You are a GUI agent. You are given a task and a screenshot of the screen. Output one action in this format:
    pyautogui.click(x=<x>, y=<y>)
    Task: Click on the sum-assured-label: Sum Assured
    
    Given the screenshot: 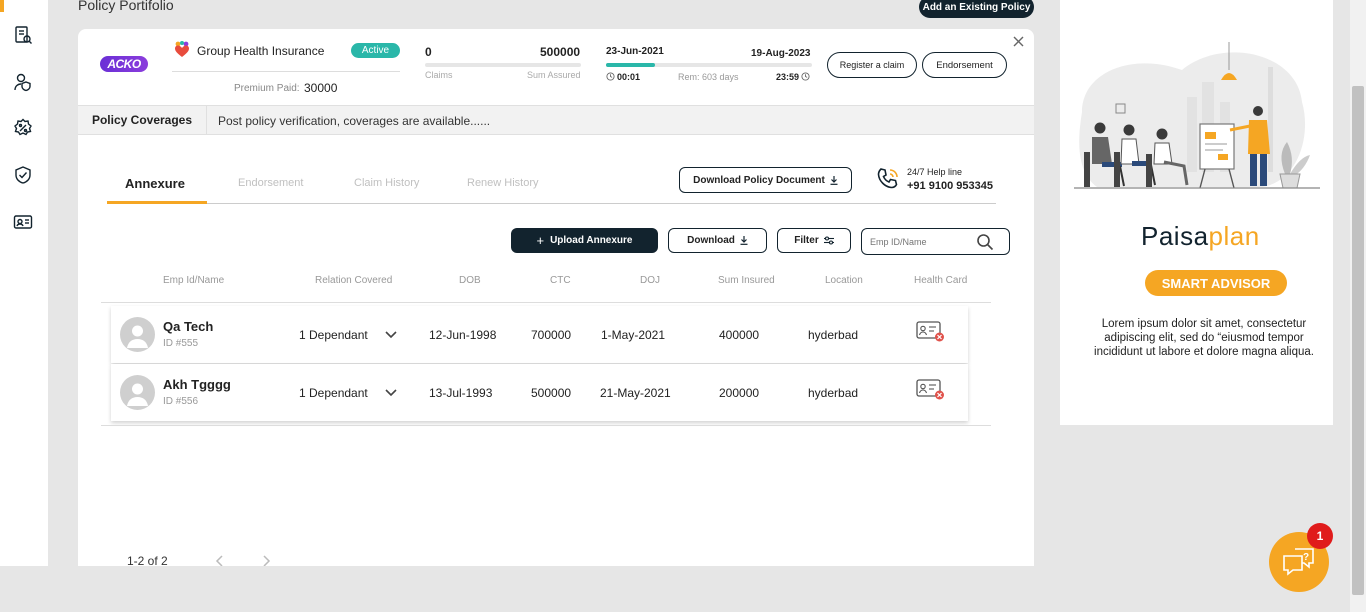 What is the action you would take?
    pyautogui.click(x=554, y=75)
    